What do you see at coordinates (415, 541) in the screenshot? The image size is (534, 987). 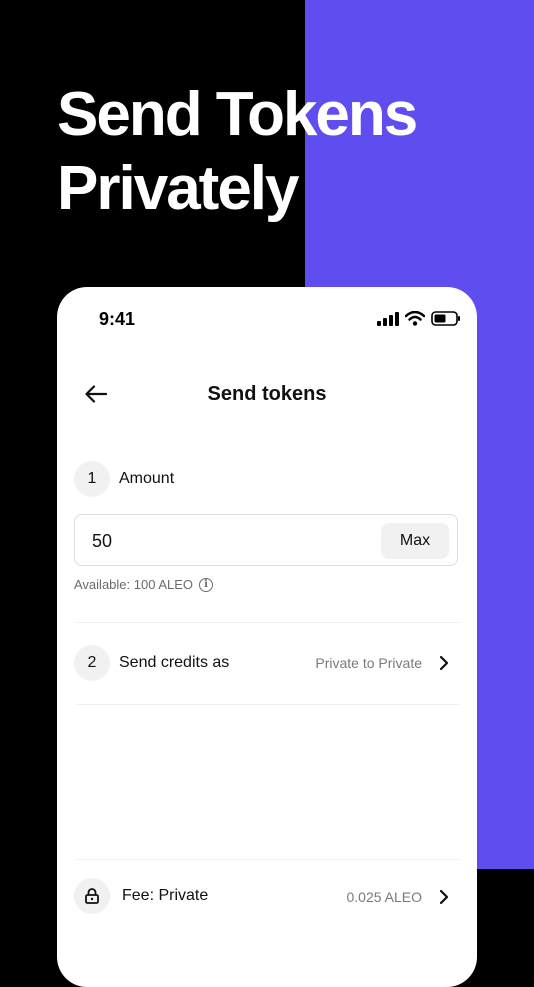 I see `max-button: Max` at bounding box center [415, 541].